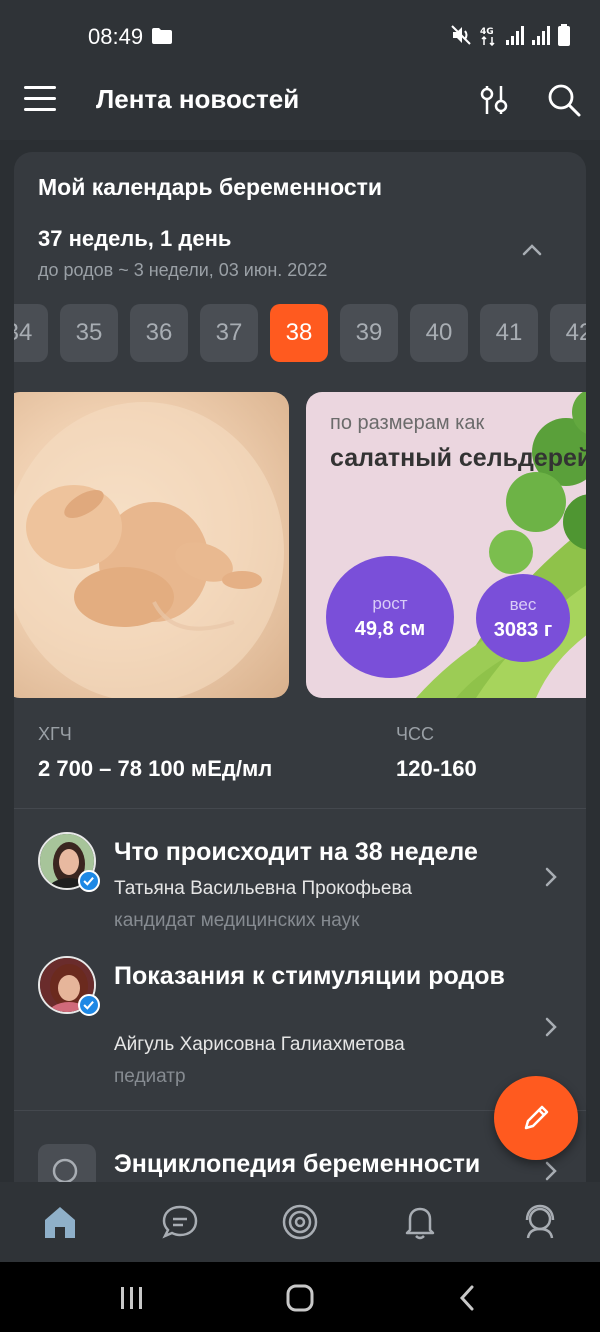 Image resolution: width=600 pixels, height=1332 pixels. Describe the element at coordinates (116, 36) in the screenshot. I see `status-time: 08:49` at that location.